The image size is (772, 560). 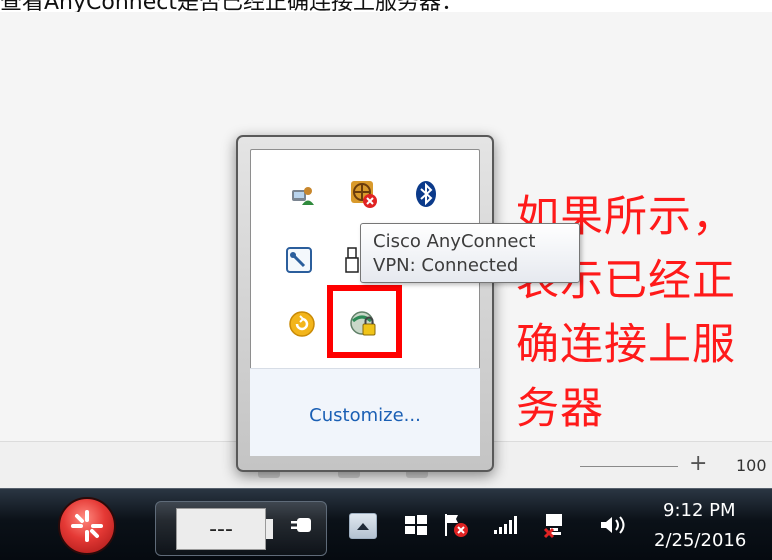 What do you see at coordinates (614, 525) in the screenshot?
I see `volume-icon` at bounding box center [614, 525].